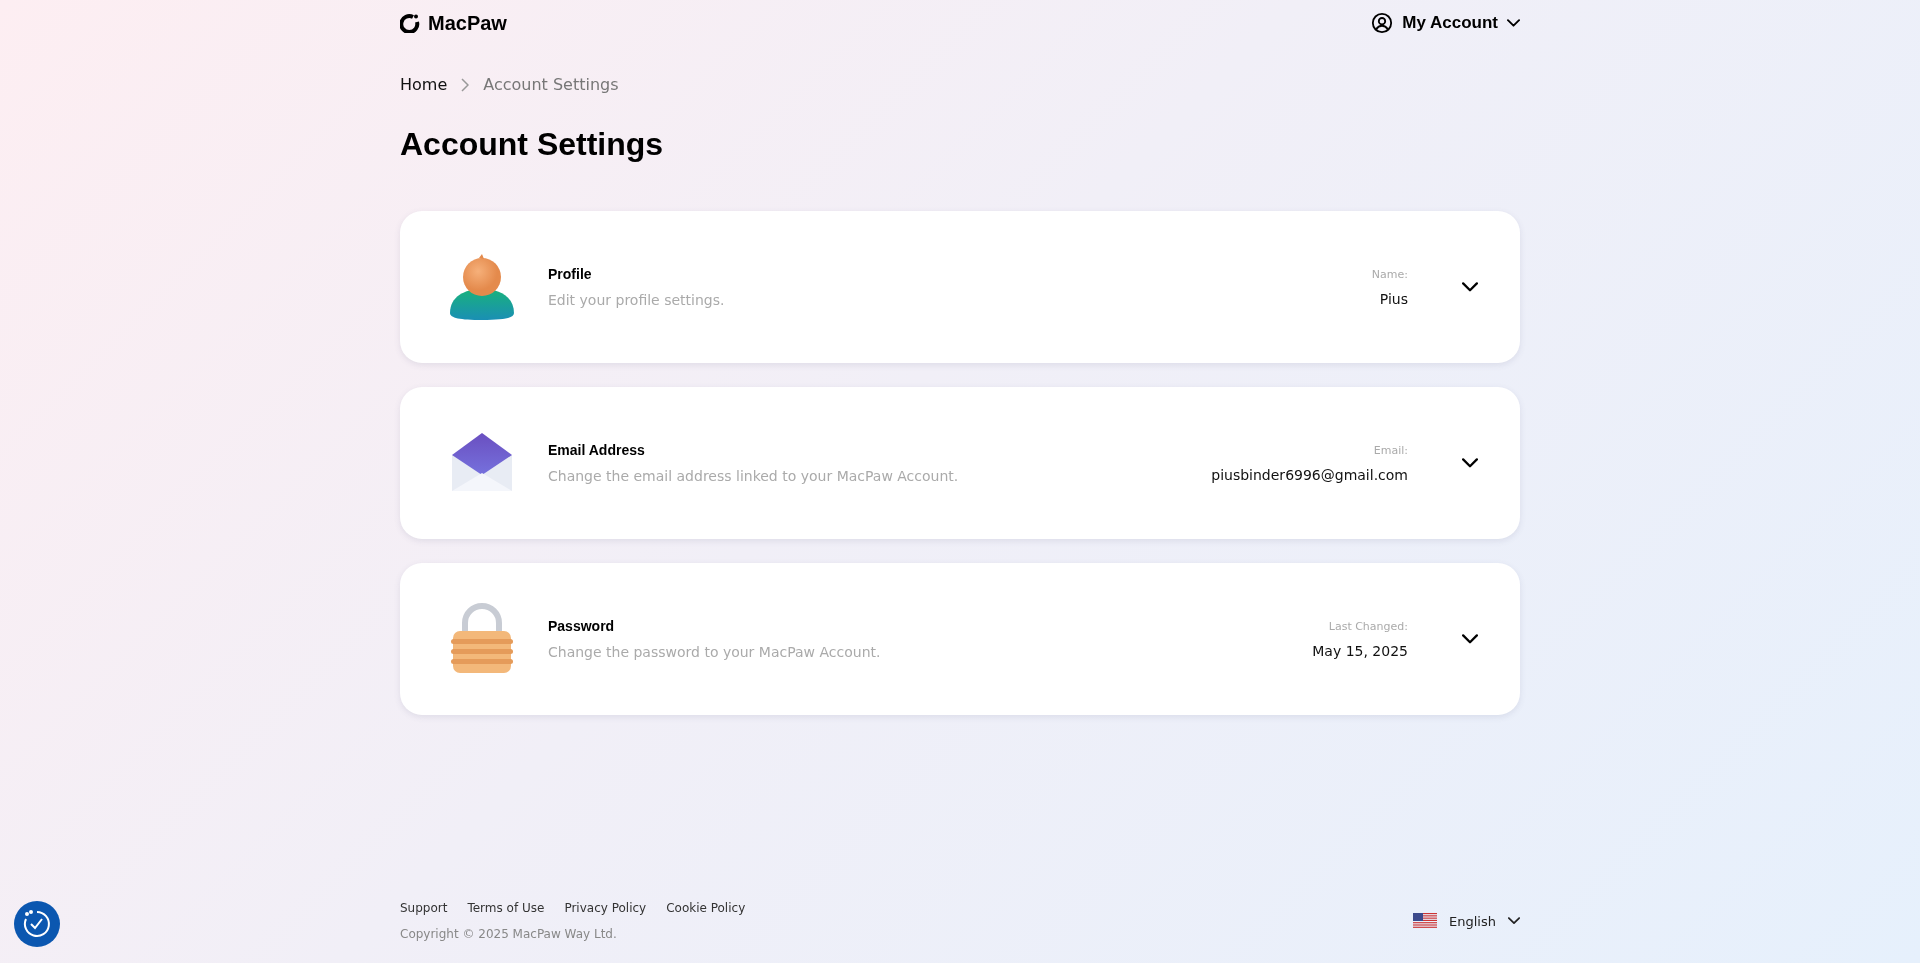 Image resolution: width=1920 pixels, height=963 pixels. Describe the element at coordinates (960, 463) in the screenshot. I see `settings-card: Email Address Change the email address linked to your MacPaw Account. Email: piusbinder6996@gmail.com` at that location.